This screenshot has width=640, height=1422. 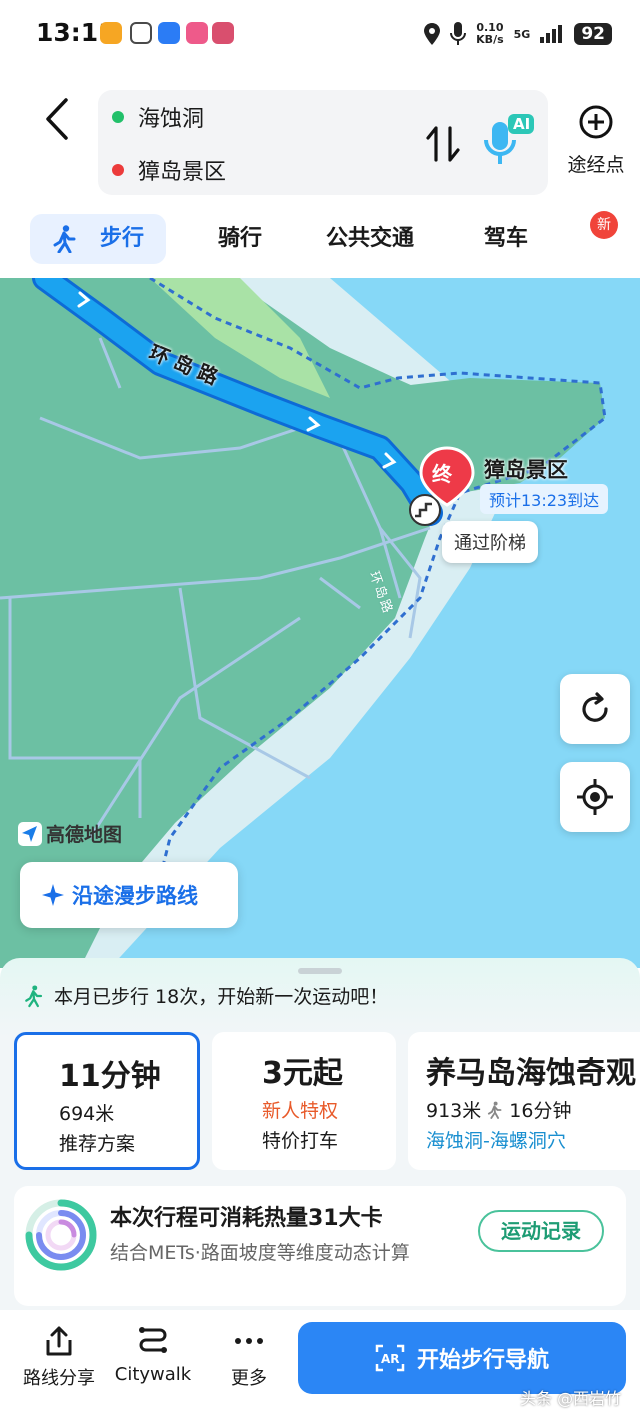 I want to click on walk-stat-text: 本月已步行 18次，开始新一次运动吧！, so click(x=221, y=997).